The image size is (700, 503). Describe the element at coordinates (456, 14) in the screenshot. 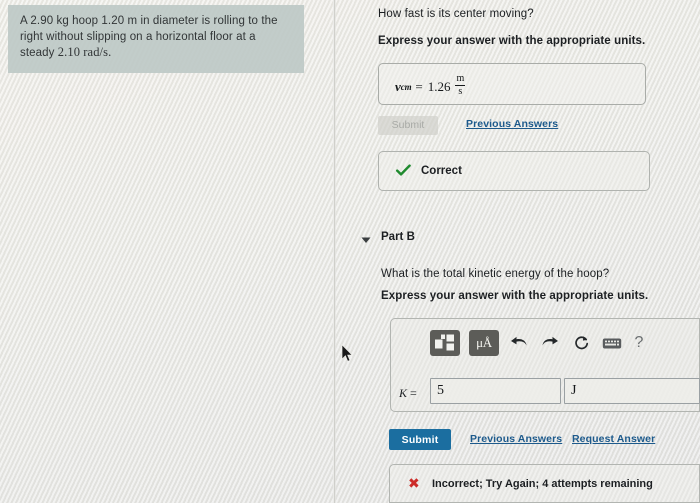

I see `part-a-question: How fast is its center moving?` at that location.